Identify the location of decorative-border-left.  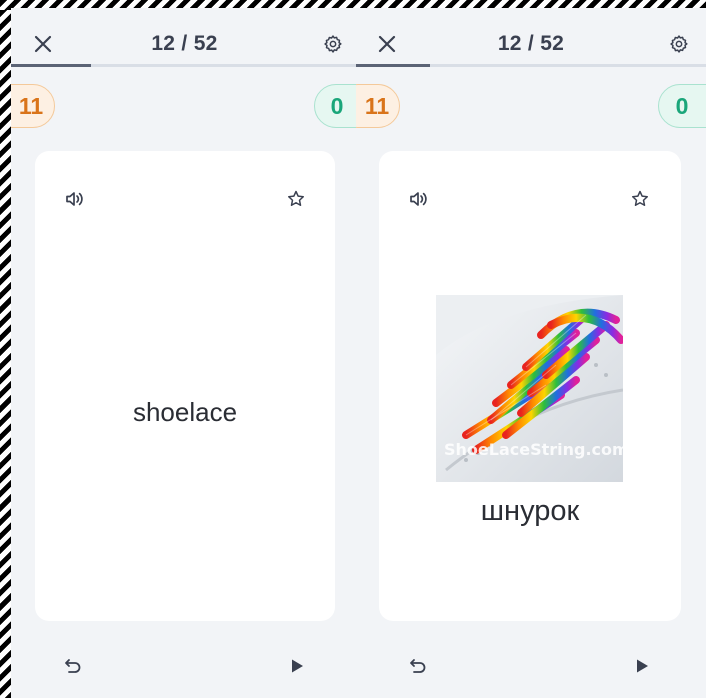
(5, 354).